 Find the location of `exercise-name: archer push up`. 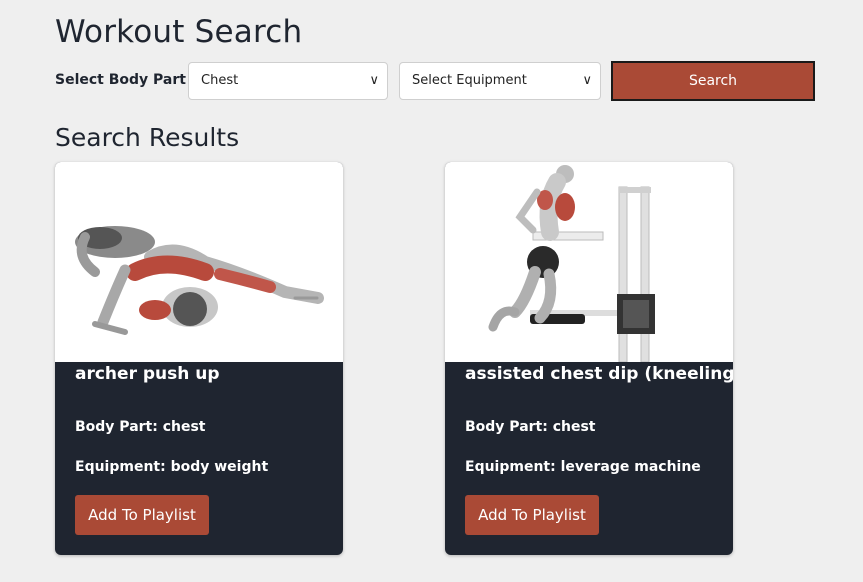

exercise-name: archer push up is located at coordinates (147, 374).